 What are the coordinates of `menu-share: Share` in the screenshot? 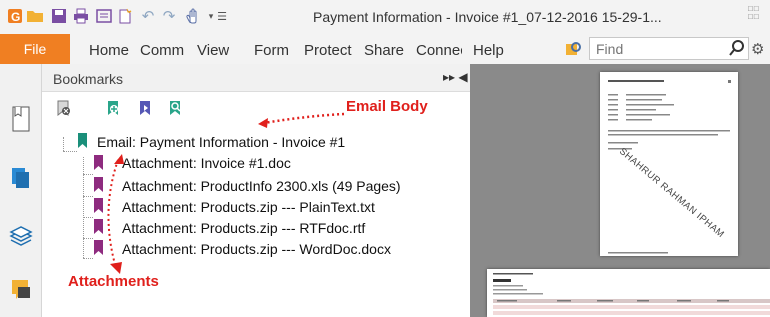 It's located at (384, 50).